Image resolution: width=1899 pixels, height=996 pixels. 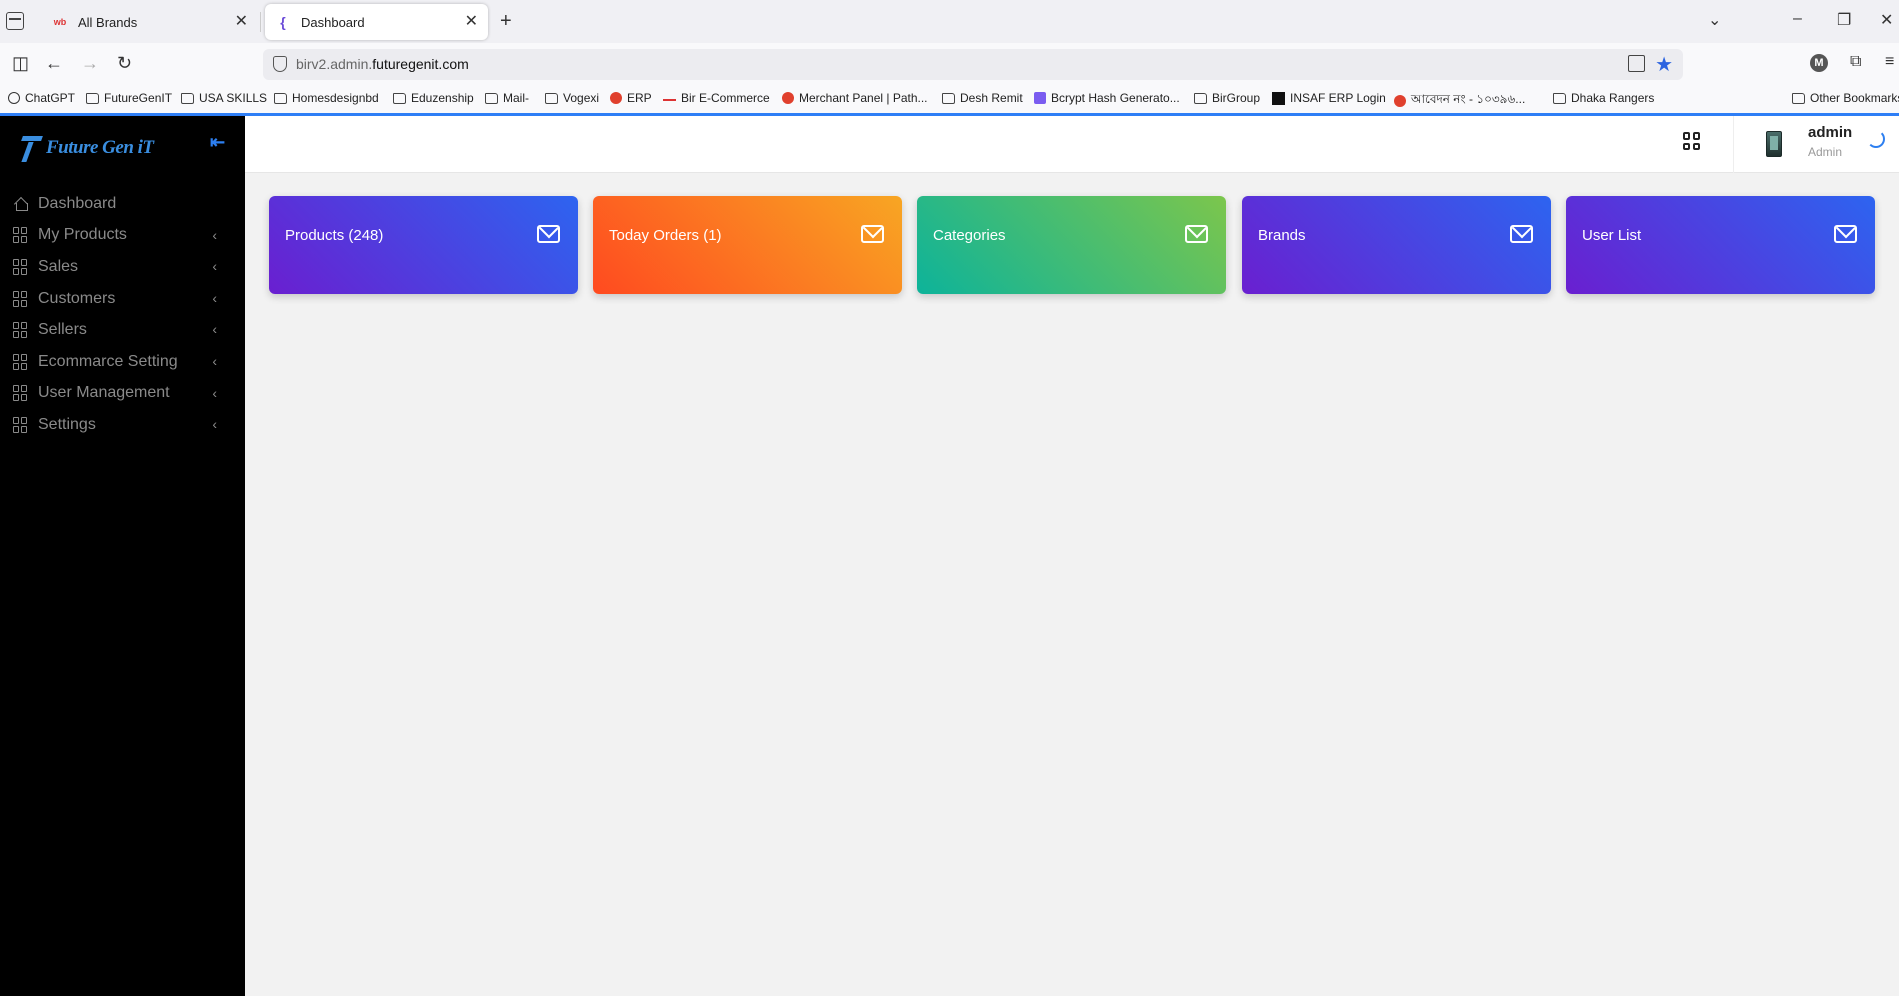 What do you see at coordinates (77, 298) in the screenshot?
I see `sidebar-item-label: Customers` at bounding box center [77, 298].